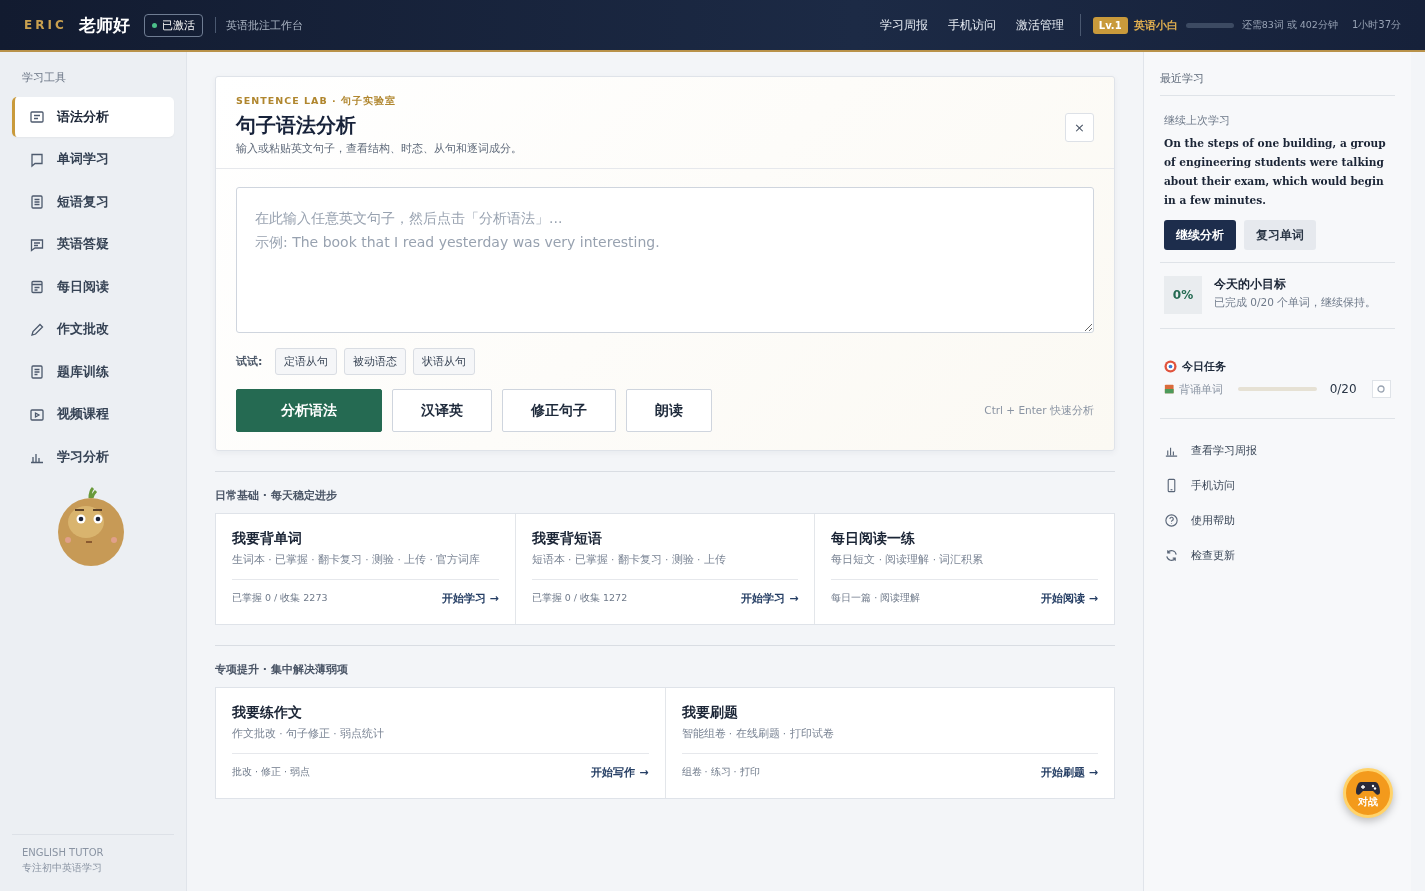 Image resolution: width=1425 pixels, height=891 pixels. I want to click on example-chip: 定语从句, so click(306, 361).